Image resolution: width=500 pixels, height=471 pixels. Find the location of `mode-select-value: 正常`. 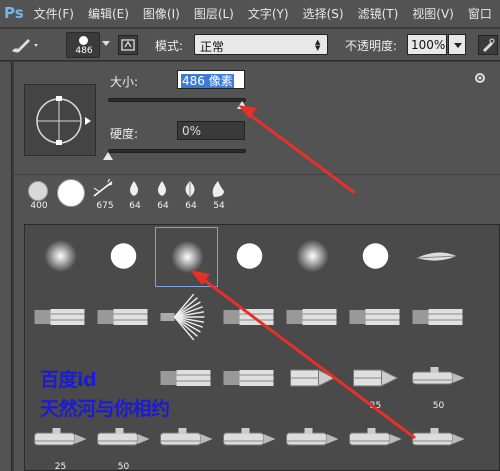

mode-select-value: 正常 is located at coordinates (212, 47).